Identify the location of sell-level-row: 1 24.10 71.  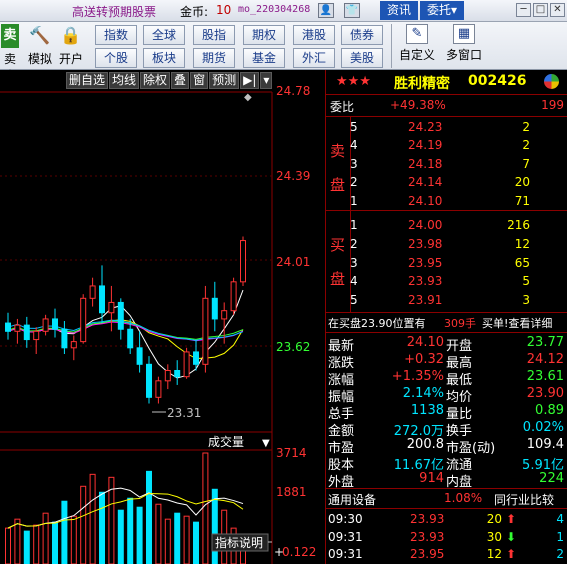
(446, 202).